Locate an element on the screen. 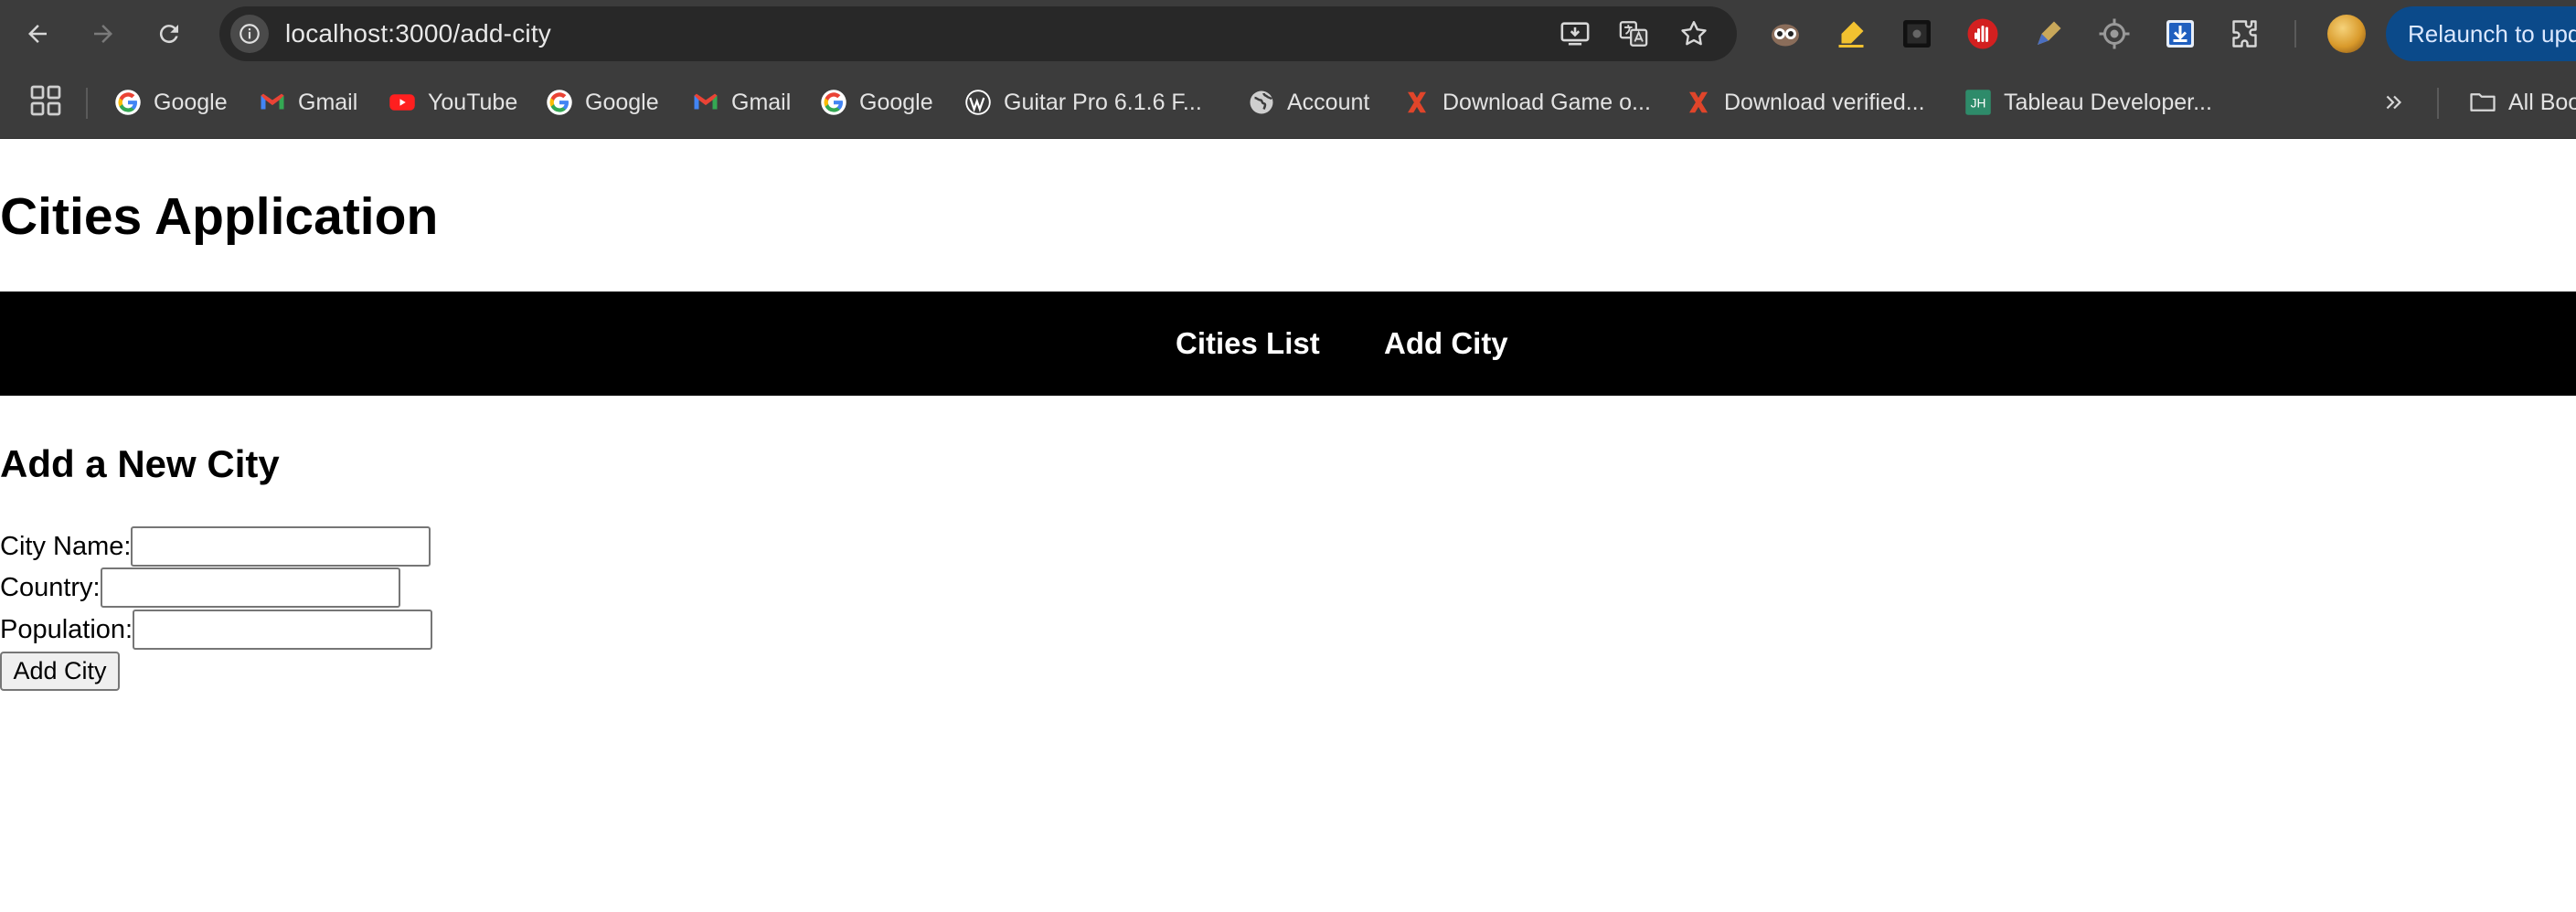  city-name-row: City Name: is located at coordinates (215, 546).